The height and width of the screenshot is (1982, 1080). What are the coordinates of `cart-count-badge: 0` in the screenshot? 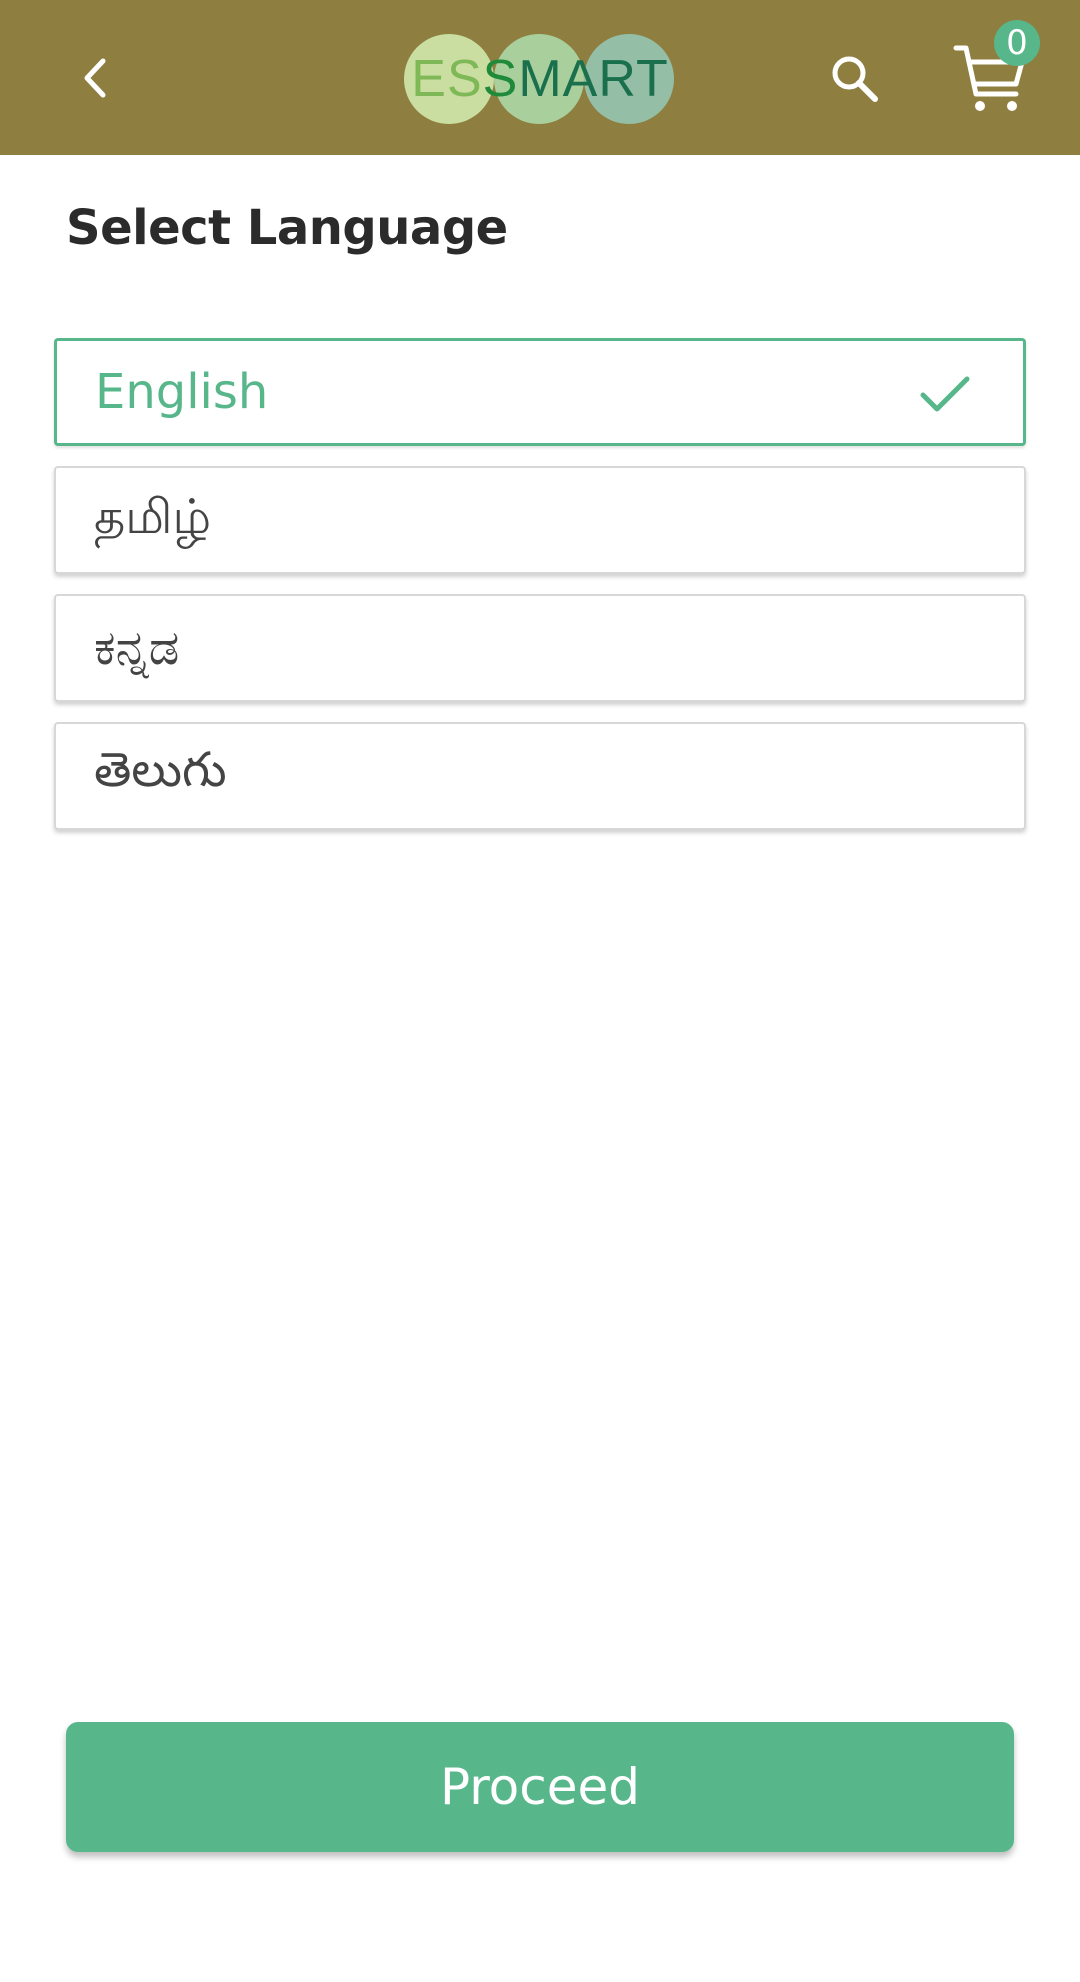 It's located at (1017, 43).